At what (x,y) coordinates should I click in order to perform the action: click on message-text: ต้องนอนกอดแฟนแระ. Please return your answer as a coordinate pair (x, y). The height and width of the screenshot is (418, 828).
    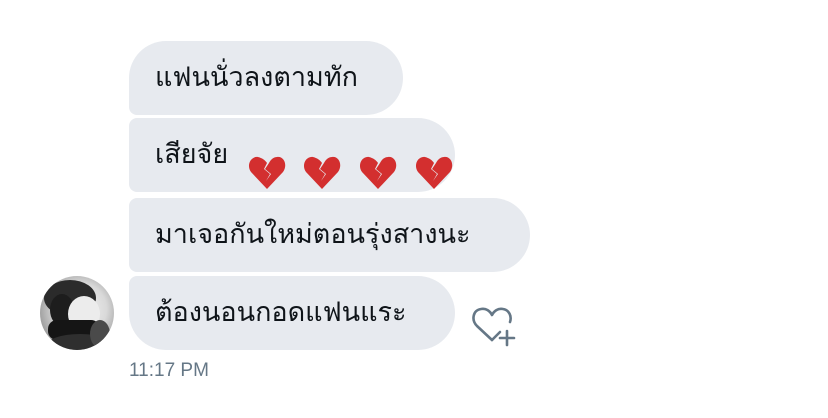
    Looking at the image, I should click on (281, 312).